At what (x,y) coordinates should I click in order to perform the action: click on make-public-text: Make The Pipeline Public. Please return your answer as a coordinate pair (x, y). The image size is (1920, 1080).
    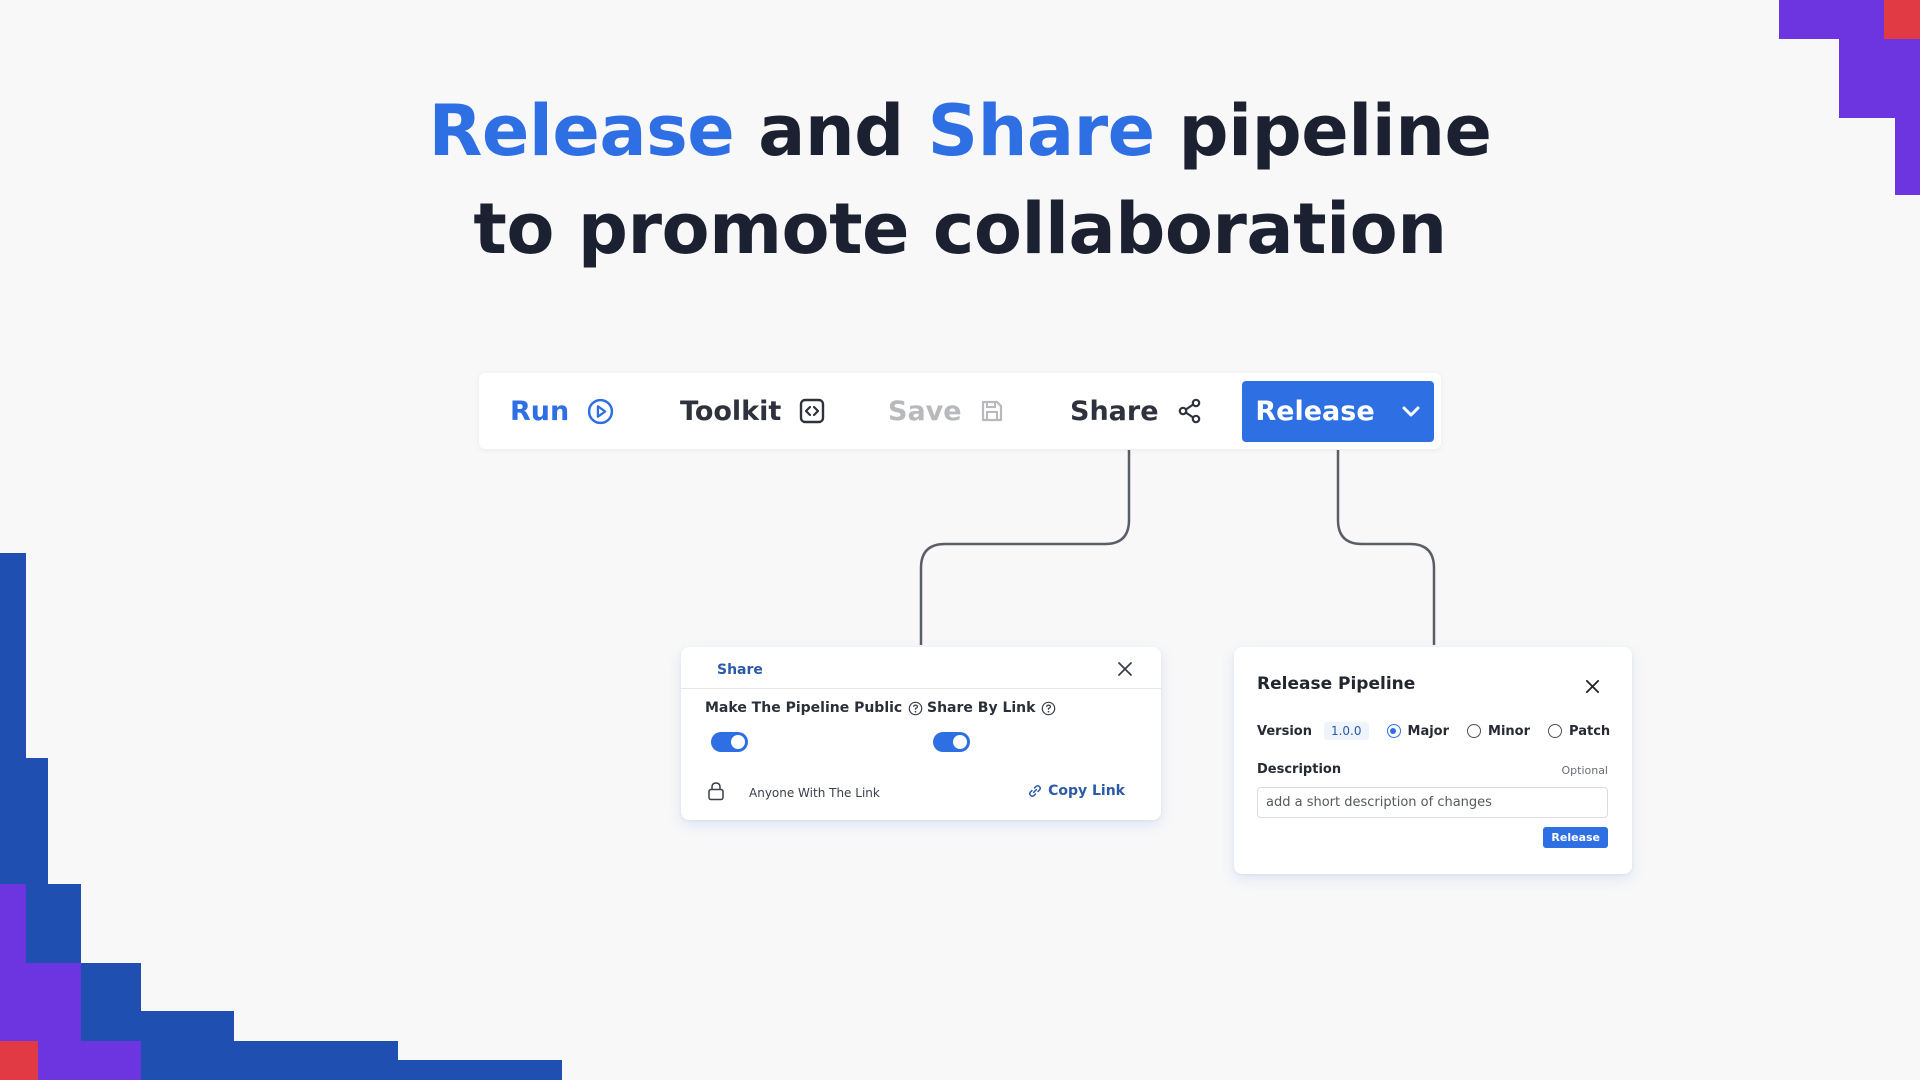
    Looking at the image, I should click on (804, 708).